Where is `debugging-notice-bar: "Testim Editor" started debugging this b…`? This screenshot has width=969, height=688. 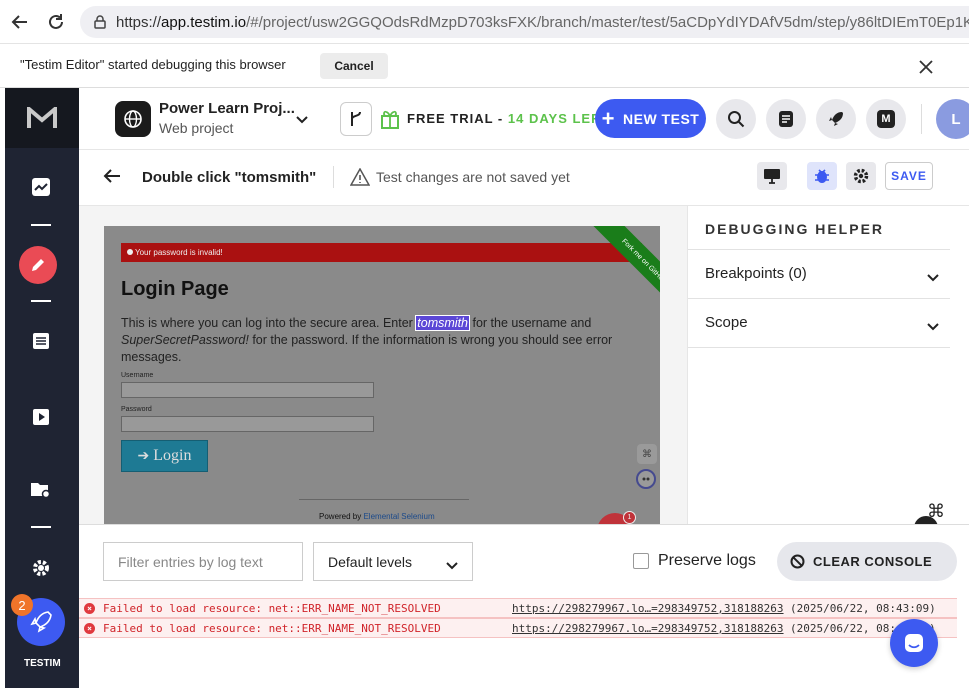 debugging-notice-bar: "Testim Editor" started debugging this b… is located at coordinates (484, 66).